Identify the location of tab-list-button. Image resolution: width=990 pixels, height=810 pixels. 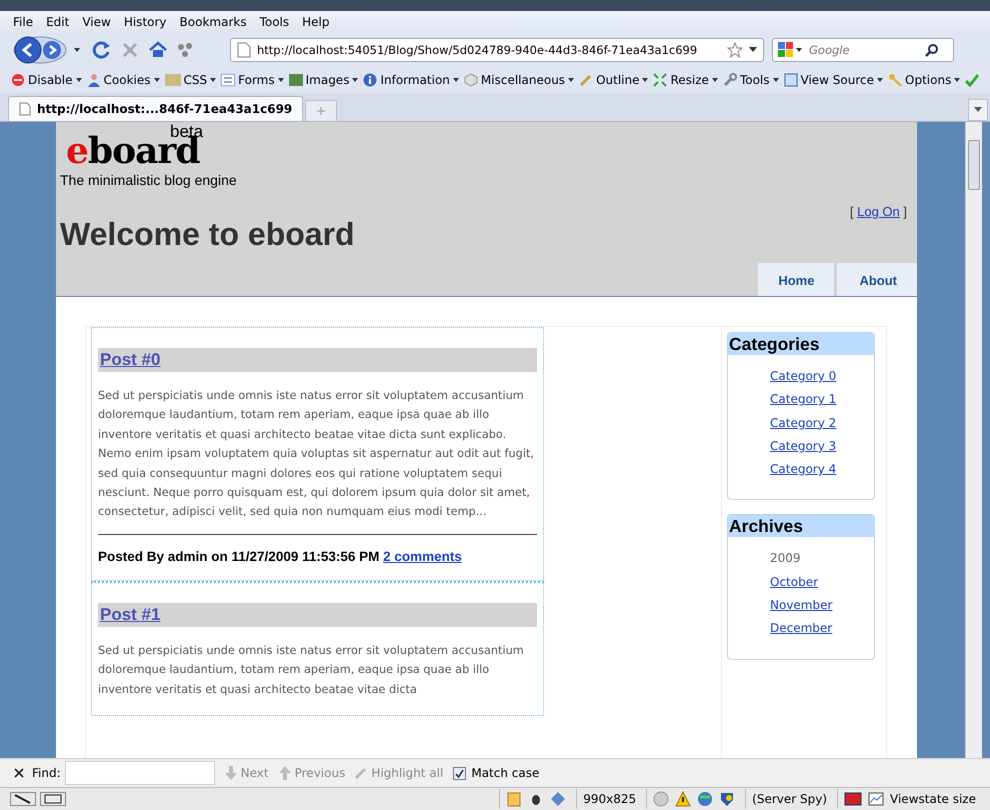
(978, 110).